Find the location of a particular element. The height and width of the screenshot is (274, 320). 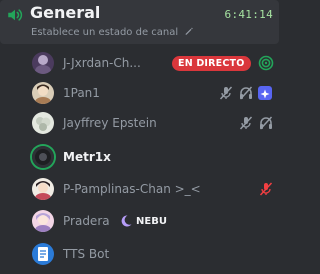

username: Pradera is located at coordinates (86, 221).